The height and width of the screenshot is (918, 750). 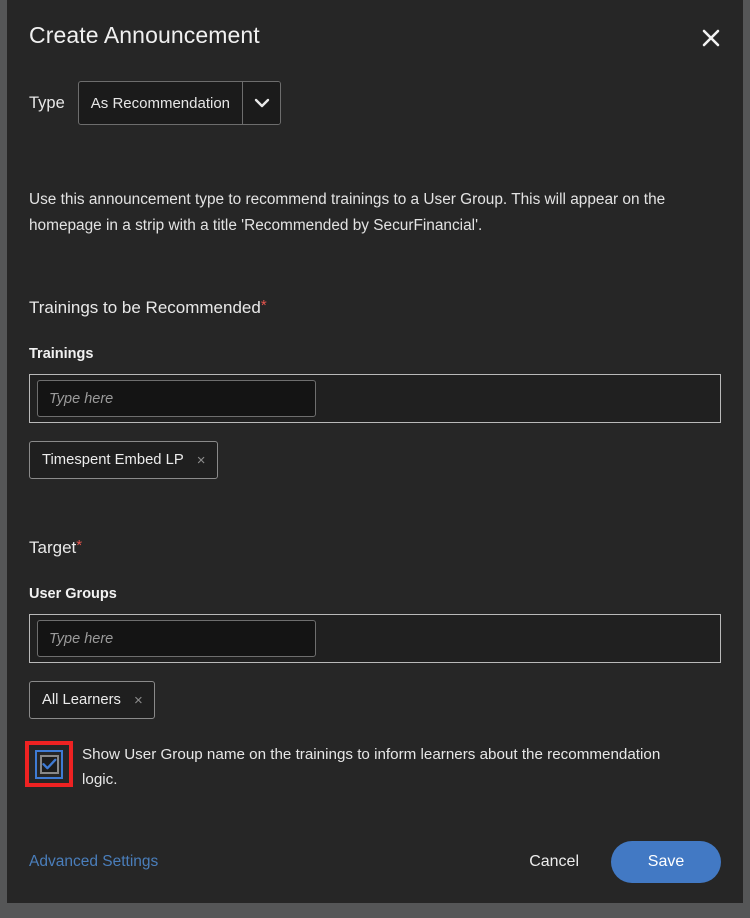 What do you see at coordinates (375, 862) in the screenshot?
I see `dialog-footer: Advanced Settings Cancel Save` at bounding box center [375, 862].